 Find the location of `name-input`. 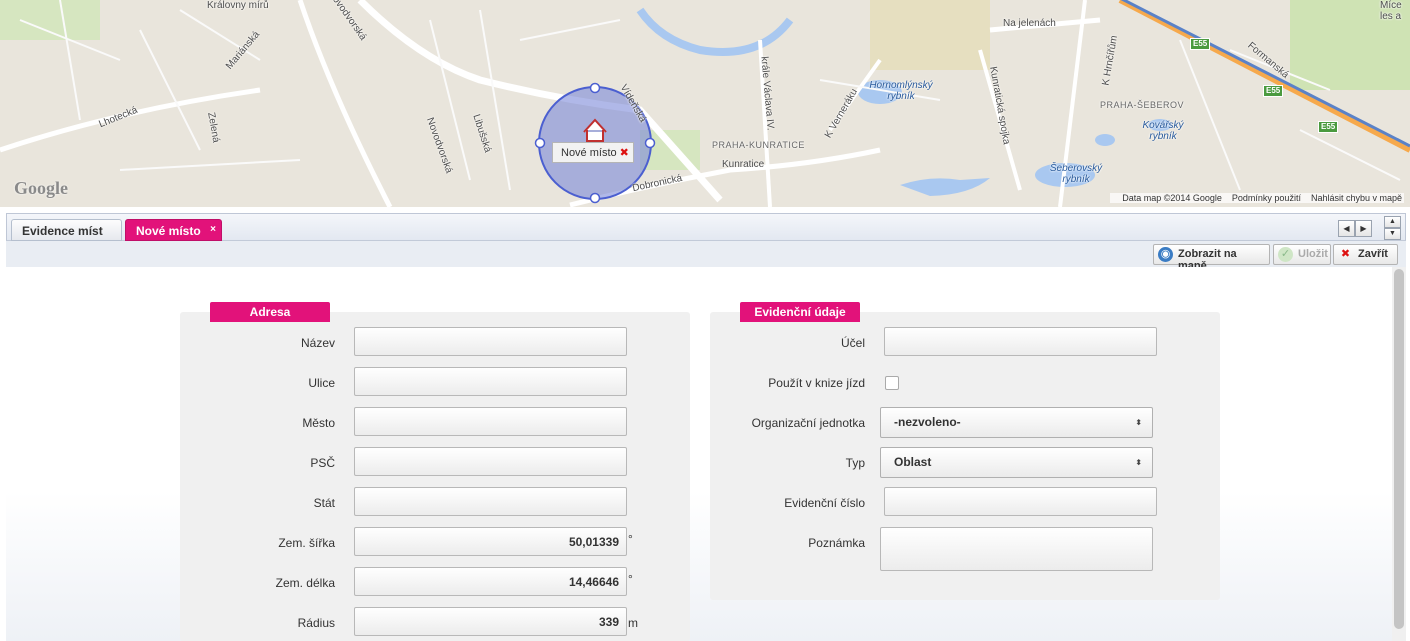

name-input is located at coordinates (490, 341).